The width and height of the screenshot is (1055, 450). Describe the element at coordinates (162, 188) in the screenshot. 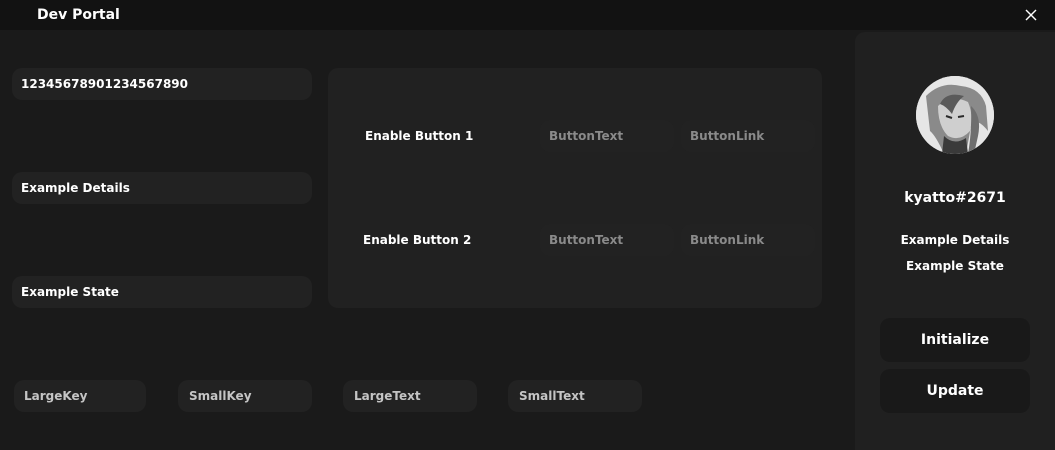

I see `details-input: Example Details` at that location.